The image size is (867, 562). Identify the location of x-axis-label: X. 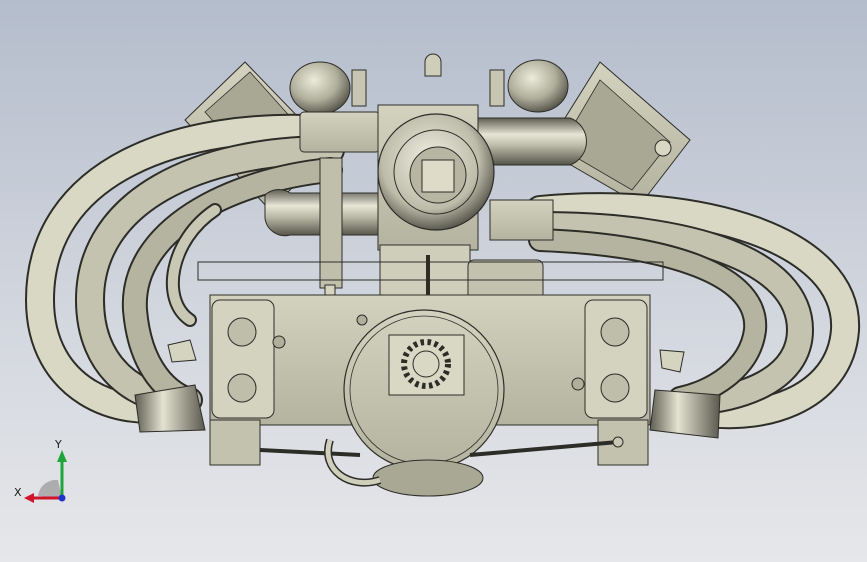
(18, 492).